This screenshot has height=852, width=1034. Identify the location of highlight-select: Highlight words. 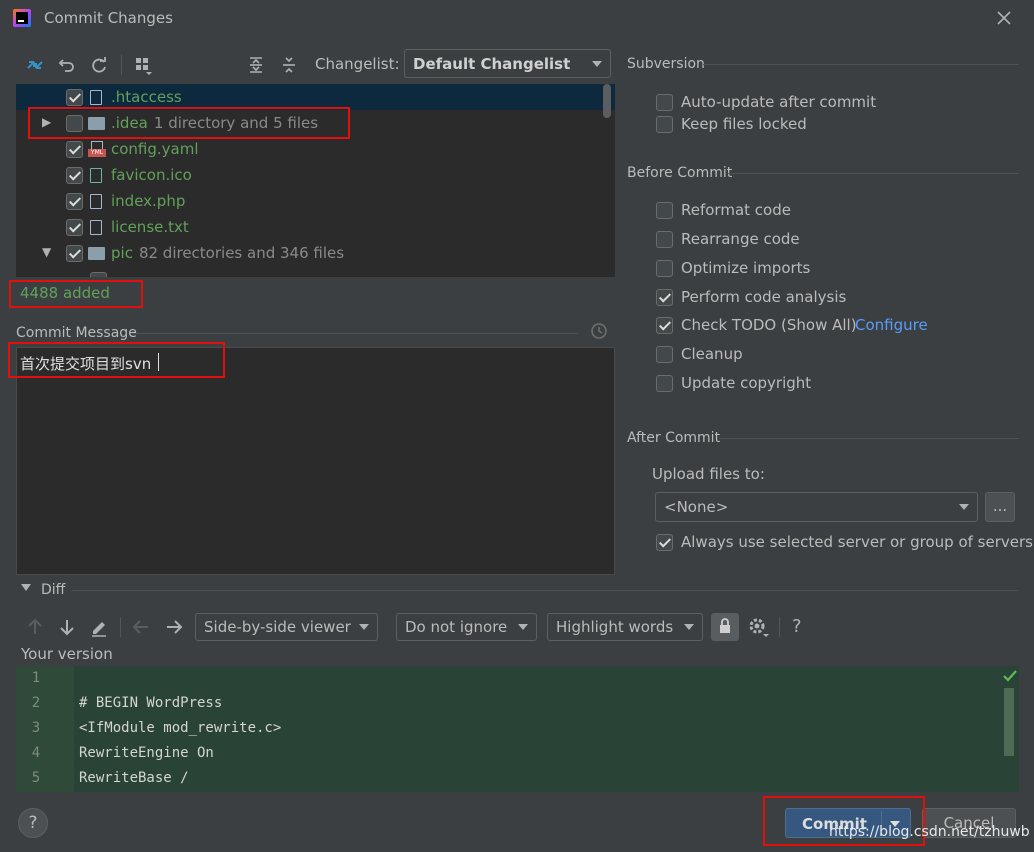
(625, 627).